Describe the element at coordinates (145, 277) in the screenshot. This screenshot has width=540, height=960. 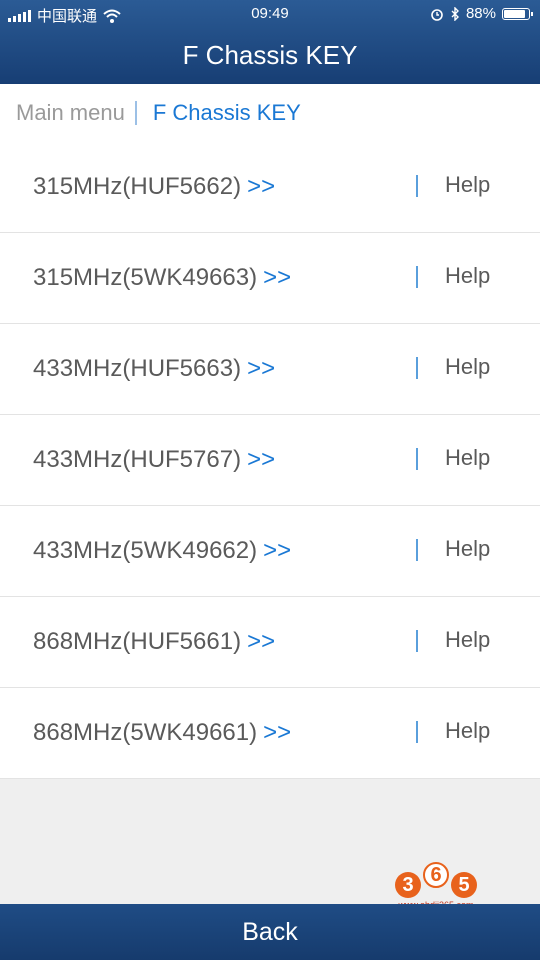
I see `item-label: 315MHz(5WK49663)` at that location.